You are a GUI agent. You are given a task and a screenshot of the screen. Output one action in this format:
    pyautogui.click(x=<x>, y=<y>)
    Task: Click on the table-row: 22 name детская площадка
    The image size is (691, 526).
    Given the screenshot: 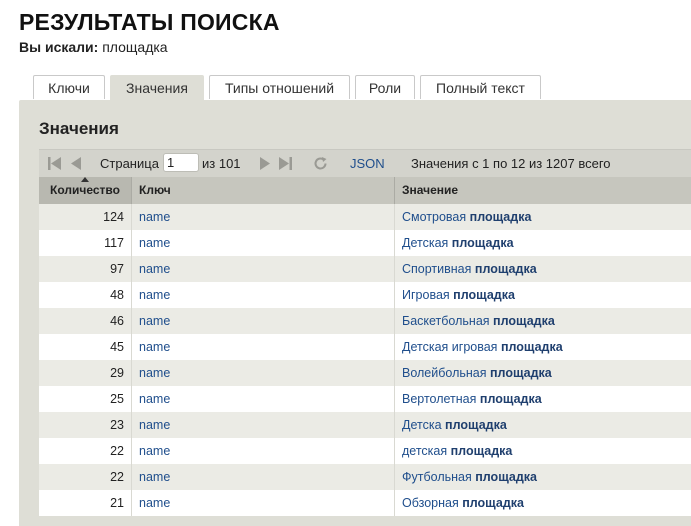 What is the action you would take?
    pyautogui.click(x=365, y=451)
    